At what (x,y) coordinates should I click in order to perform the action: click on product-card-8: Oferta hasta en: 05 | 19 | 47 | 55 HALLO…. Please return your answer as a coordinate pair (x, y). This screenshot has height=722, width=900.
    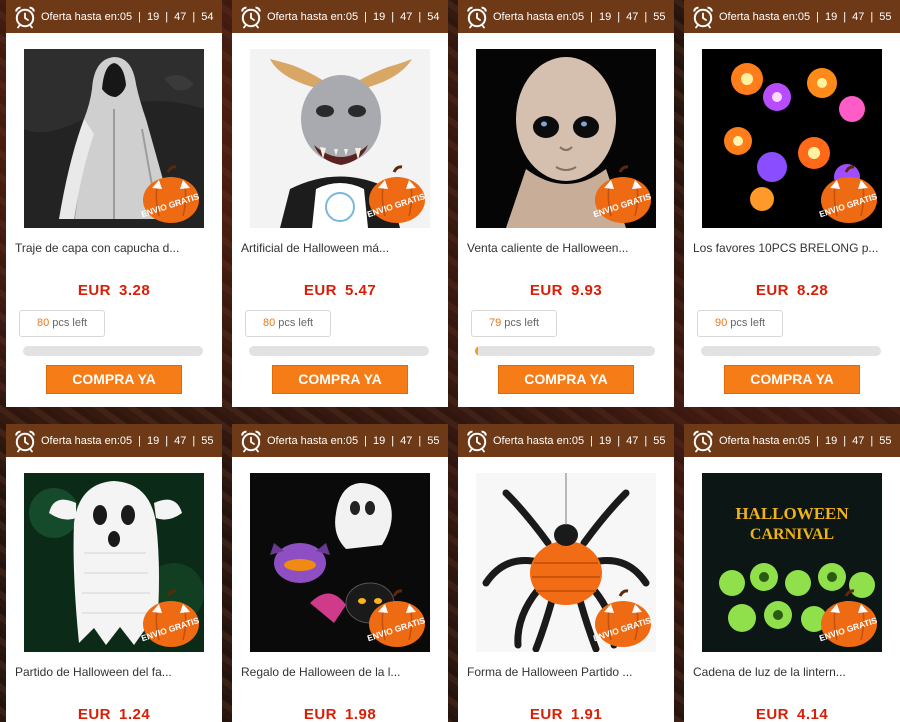
    Looking at the image, I should click on (792, 573).